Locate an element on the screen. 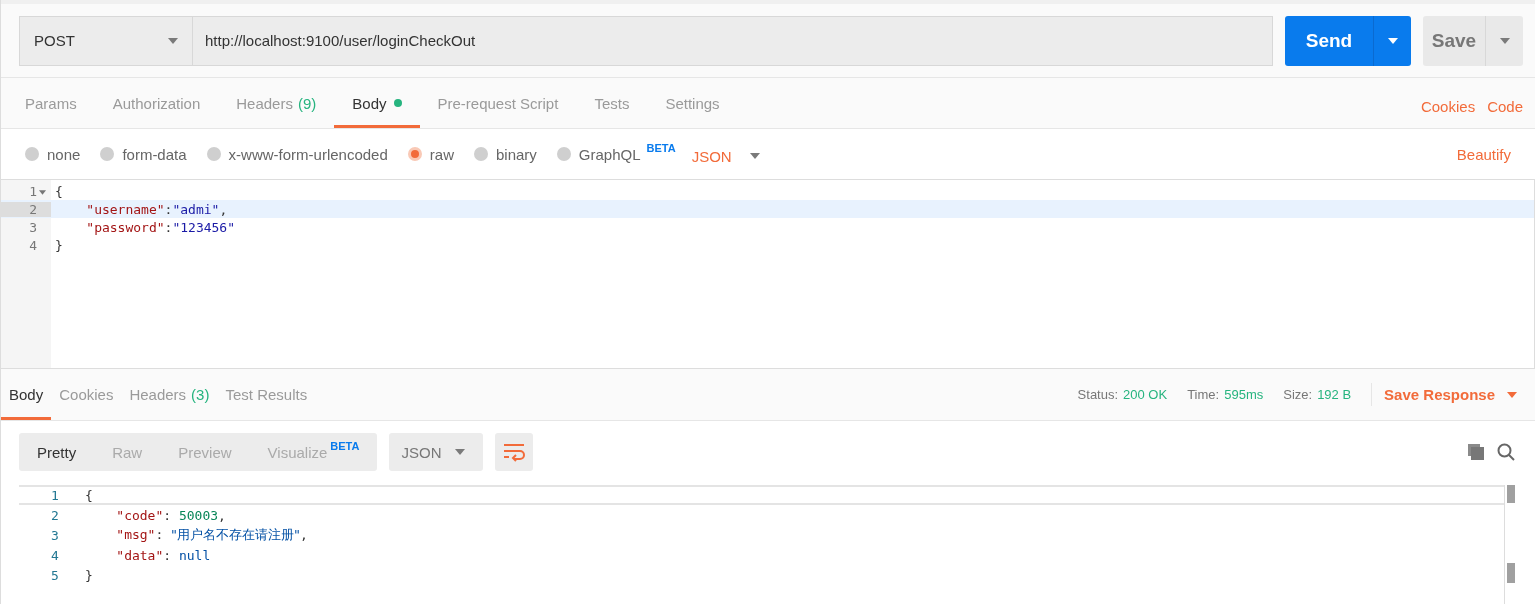 Image resolution: width=1535 pixels, height=604 pixels. view-mode-tab: Visualize $^{BETA}$ is located at coordinates (313, 452).